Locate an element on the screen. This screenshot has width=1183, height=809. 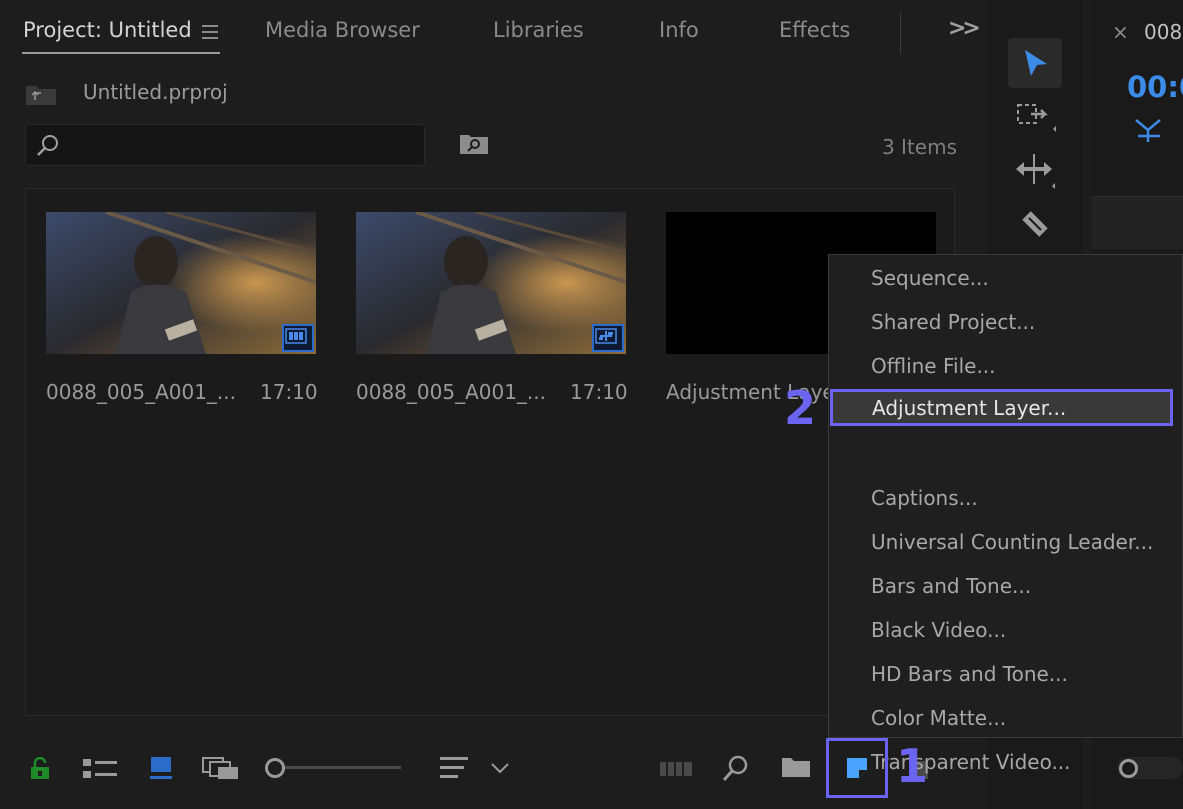
chevron-down-icon is located at coordinates (500, 769).